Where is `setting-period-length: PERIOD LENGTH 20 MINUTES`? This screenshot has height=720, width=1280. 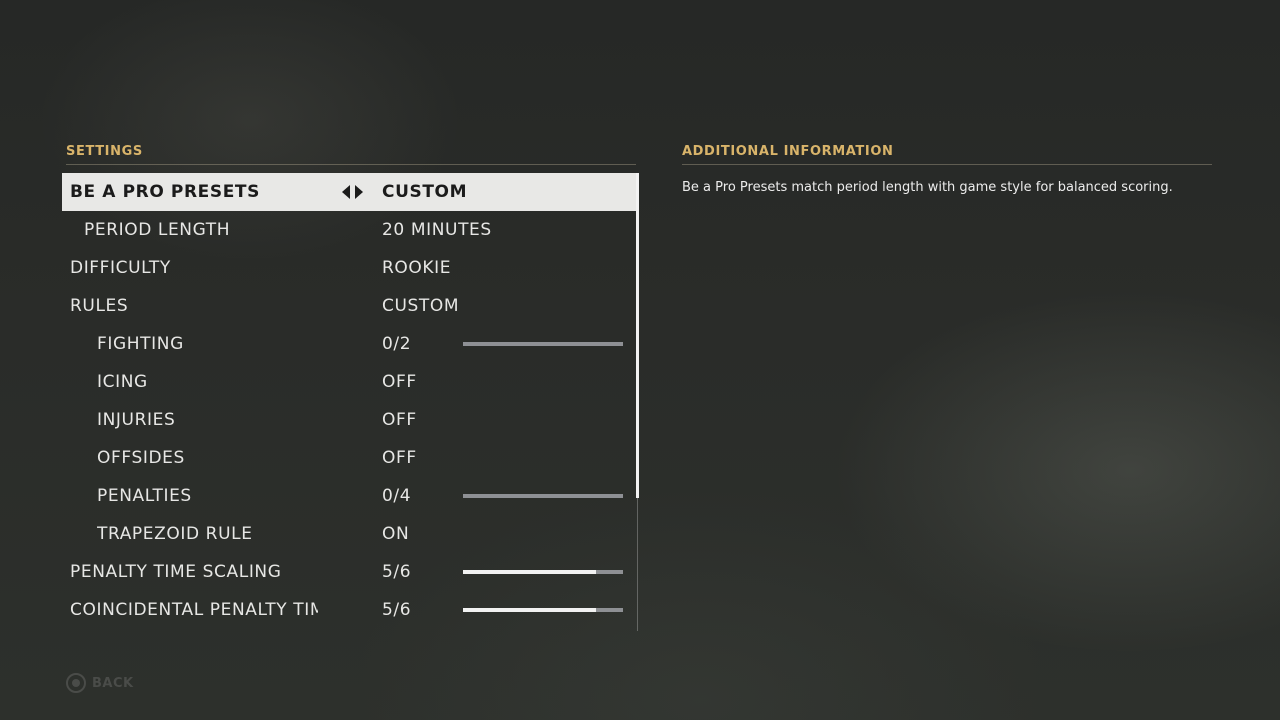
setting-period-length: PERIOD LENGTH 20 MINUTES is located at coordinates (349, 230).